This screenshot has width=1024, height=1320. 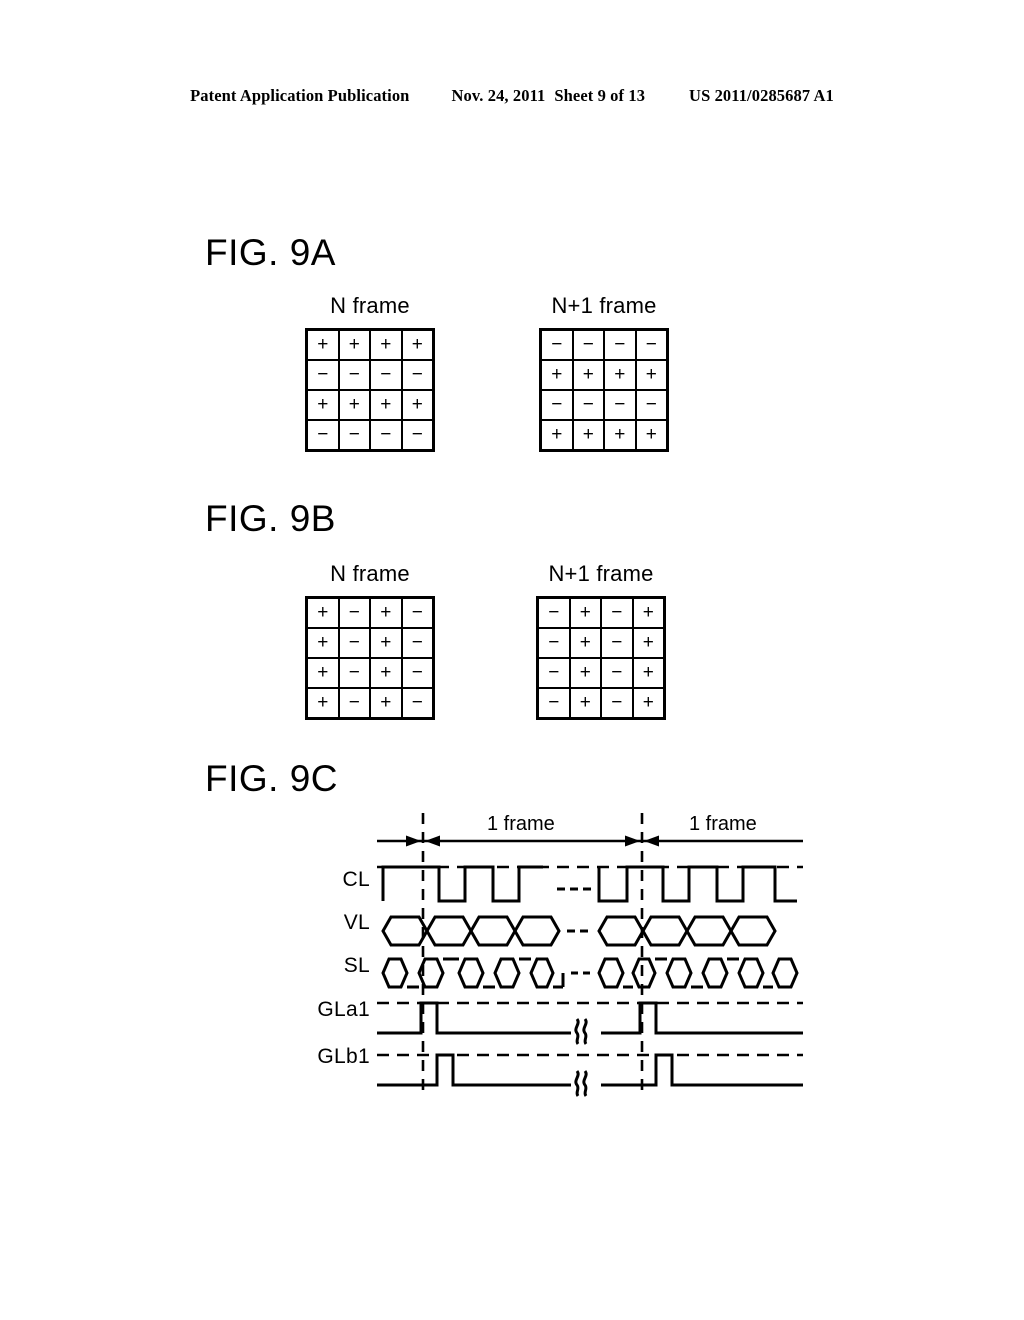 I want to click on glb1-waveform-right, so click(x=702, y=1070).